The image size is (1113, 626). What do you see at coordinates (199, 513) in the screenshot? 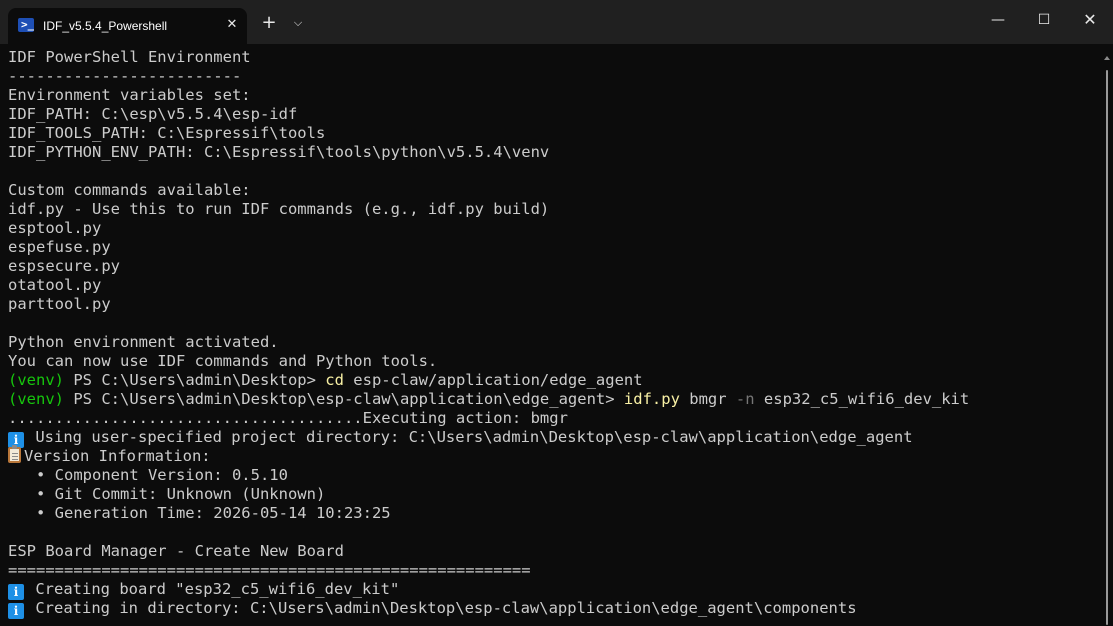
I see `version-item: • Generation Time: 2026-05-14 10:23:25` at bounding box center [199, 513].